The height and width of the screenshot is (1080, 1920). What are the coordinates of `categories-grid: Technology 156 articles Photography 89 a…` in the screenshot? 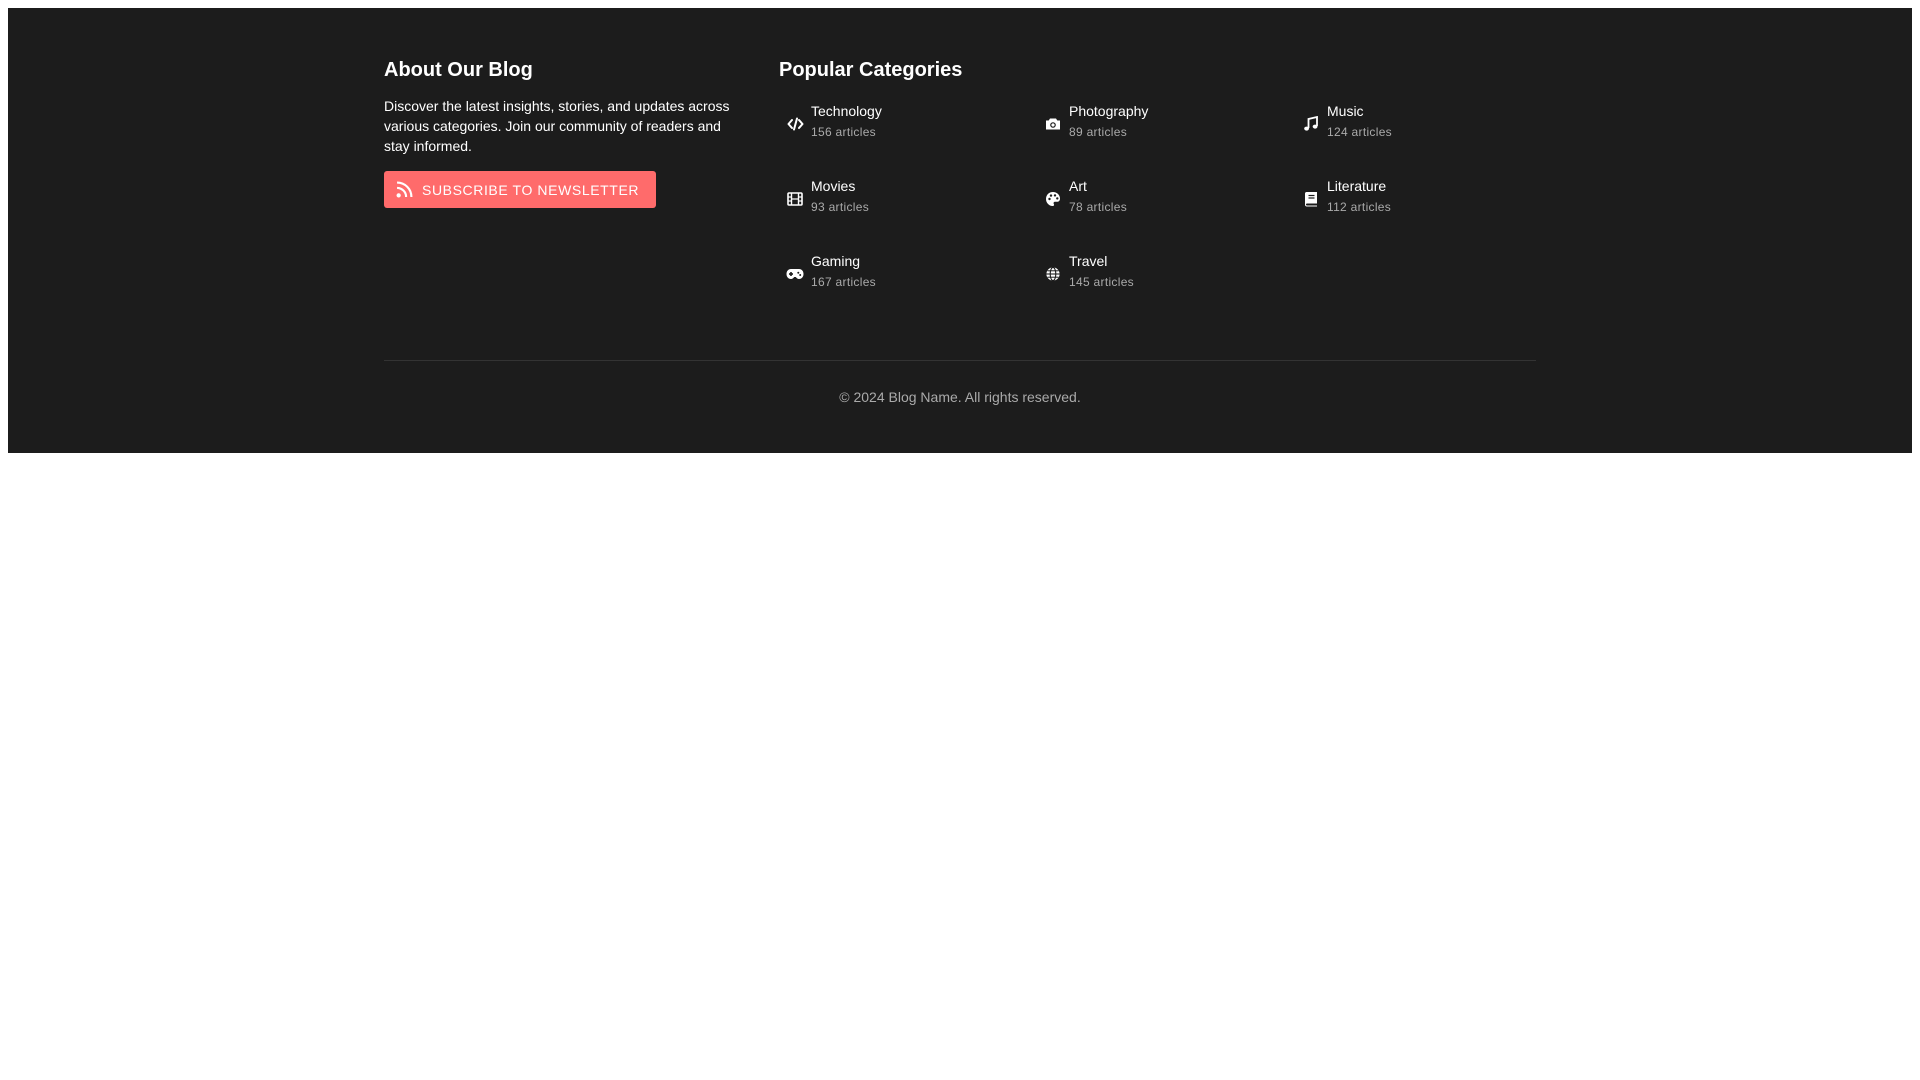 It's located at (1157, 210).